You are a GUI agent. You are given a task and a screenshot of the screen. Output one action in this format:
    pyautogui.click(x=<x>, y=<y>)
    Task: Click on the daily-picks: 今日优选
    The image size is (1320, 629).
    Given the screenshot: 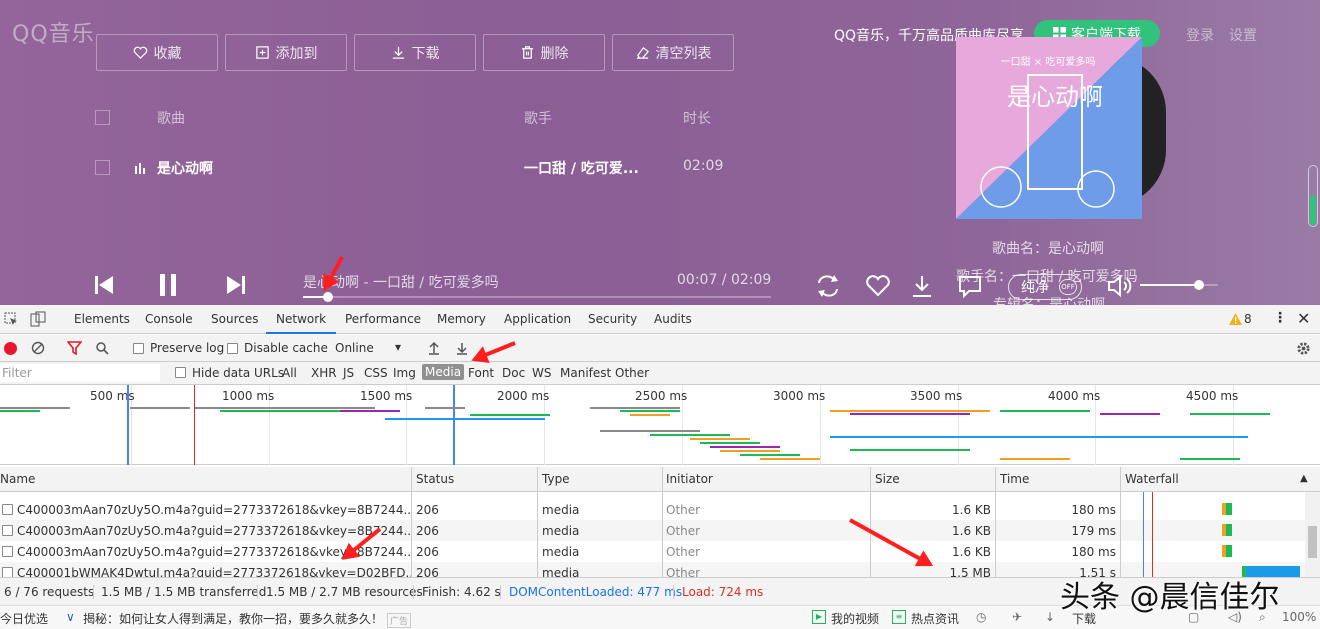 What is the action you would take?
    pyautogui.click(x=24, y=618)
    